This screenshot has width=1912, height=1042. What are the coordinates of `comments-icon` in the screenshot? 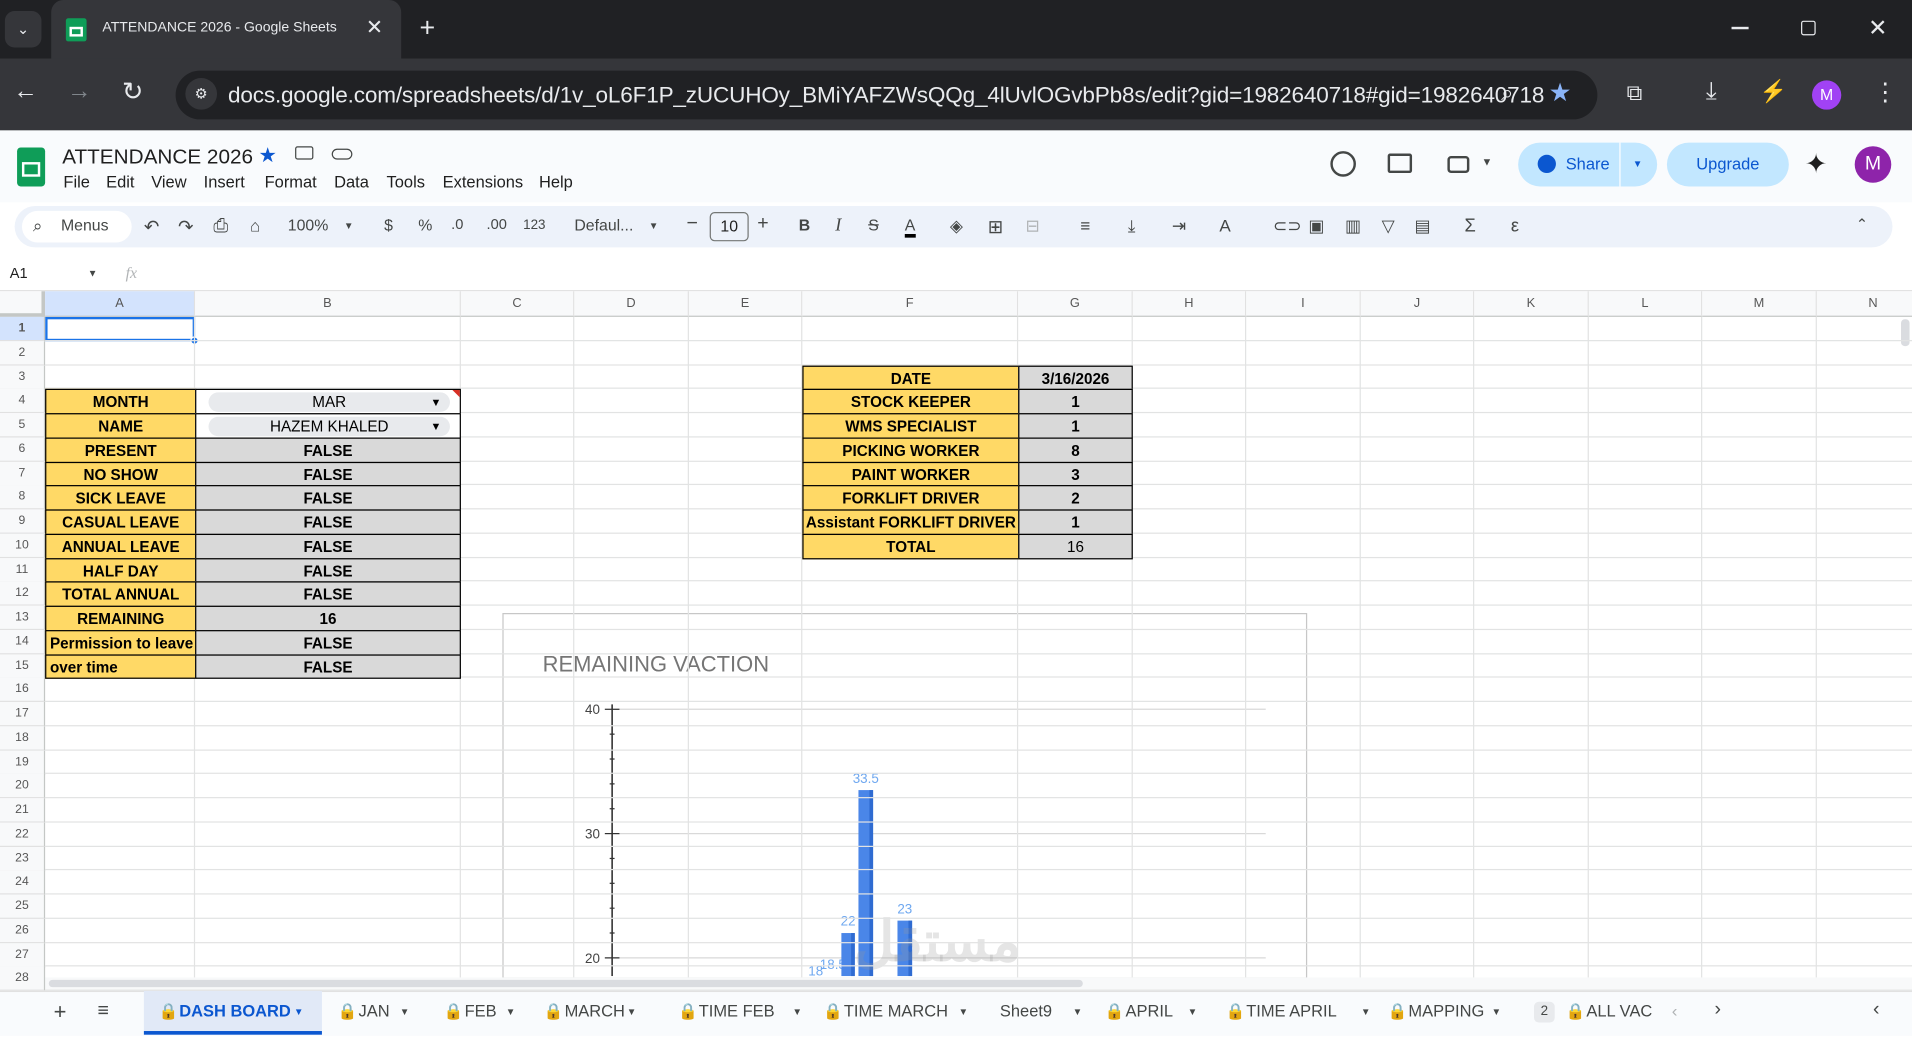 It's located at (1400, 163).